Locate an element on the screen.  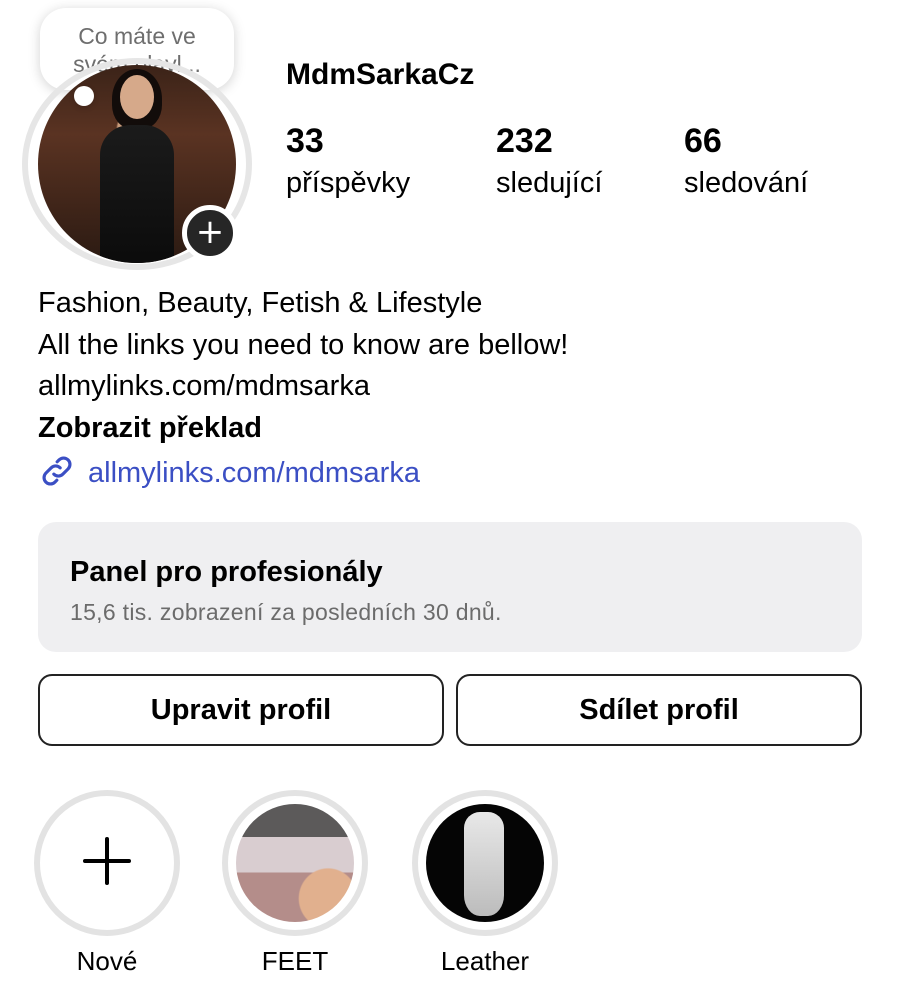
edit-profile-button: Upravit profil is located at coordinates (241, 710).